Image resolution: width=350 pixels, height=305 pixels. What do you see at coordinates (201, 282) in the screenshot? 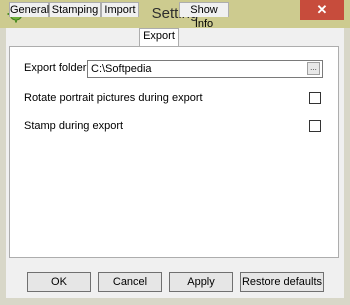
I see `apply-button: Apply` at bounding box center [201, 282].